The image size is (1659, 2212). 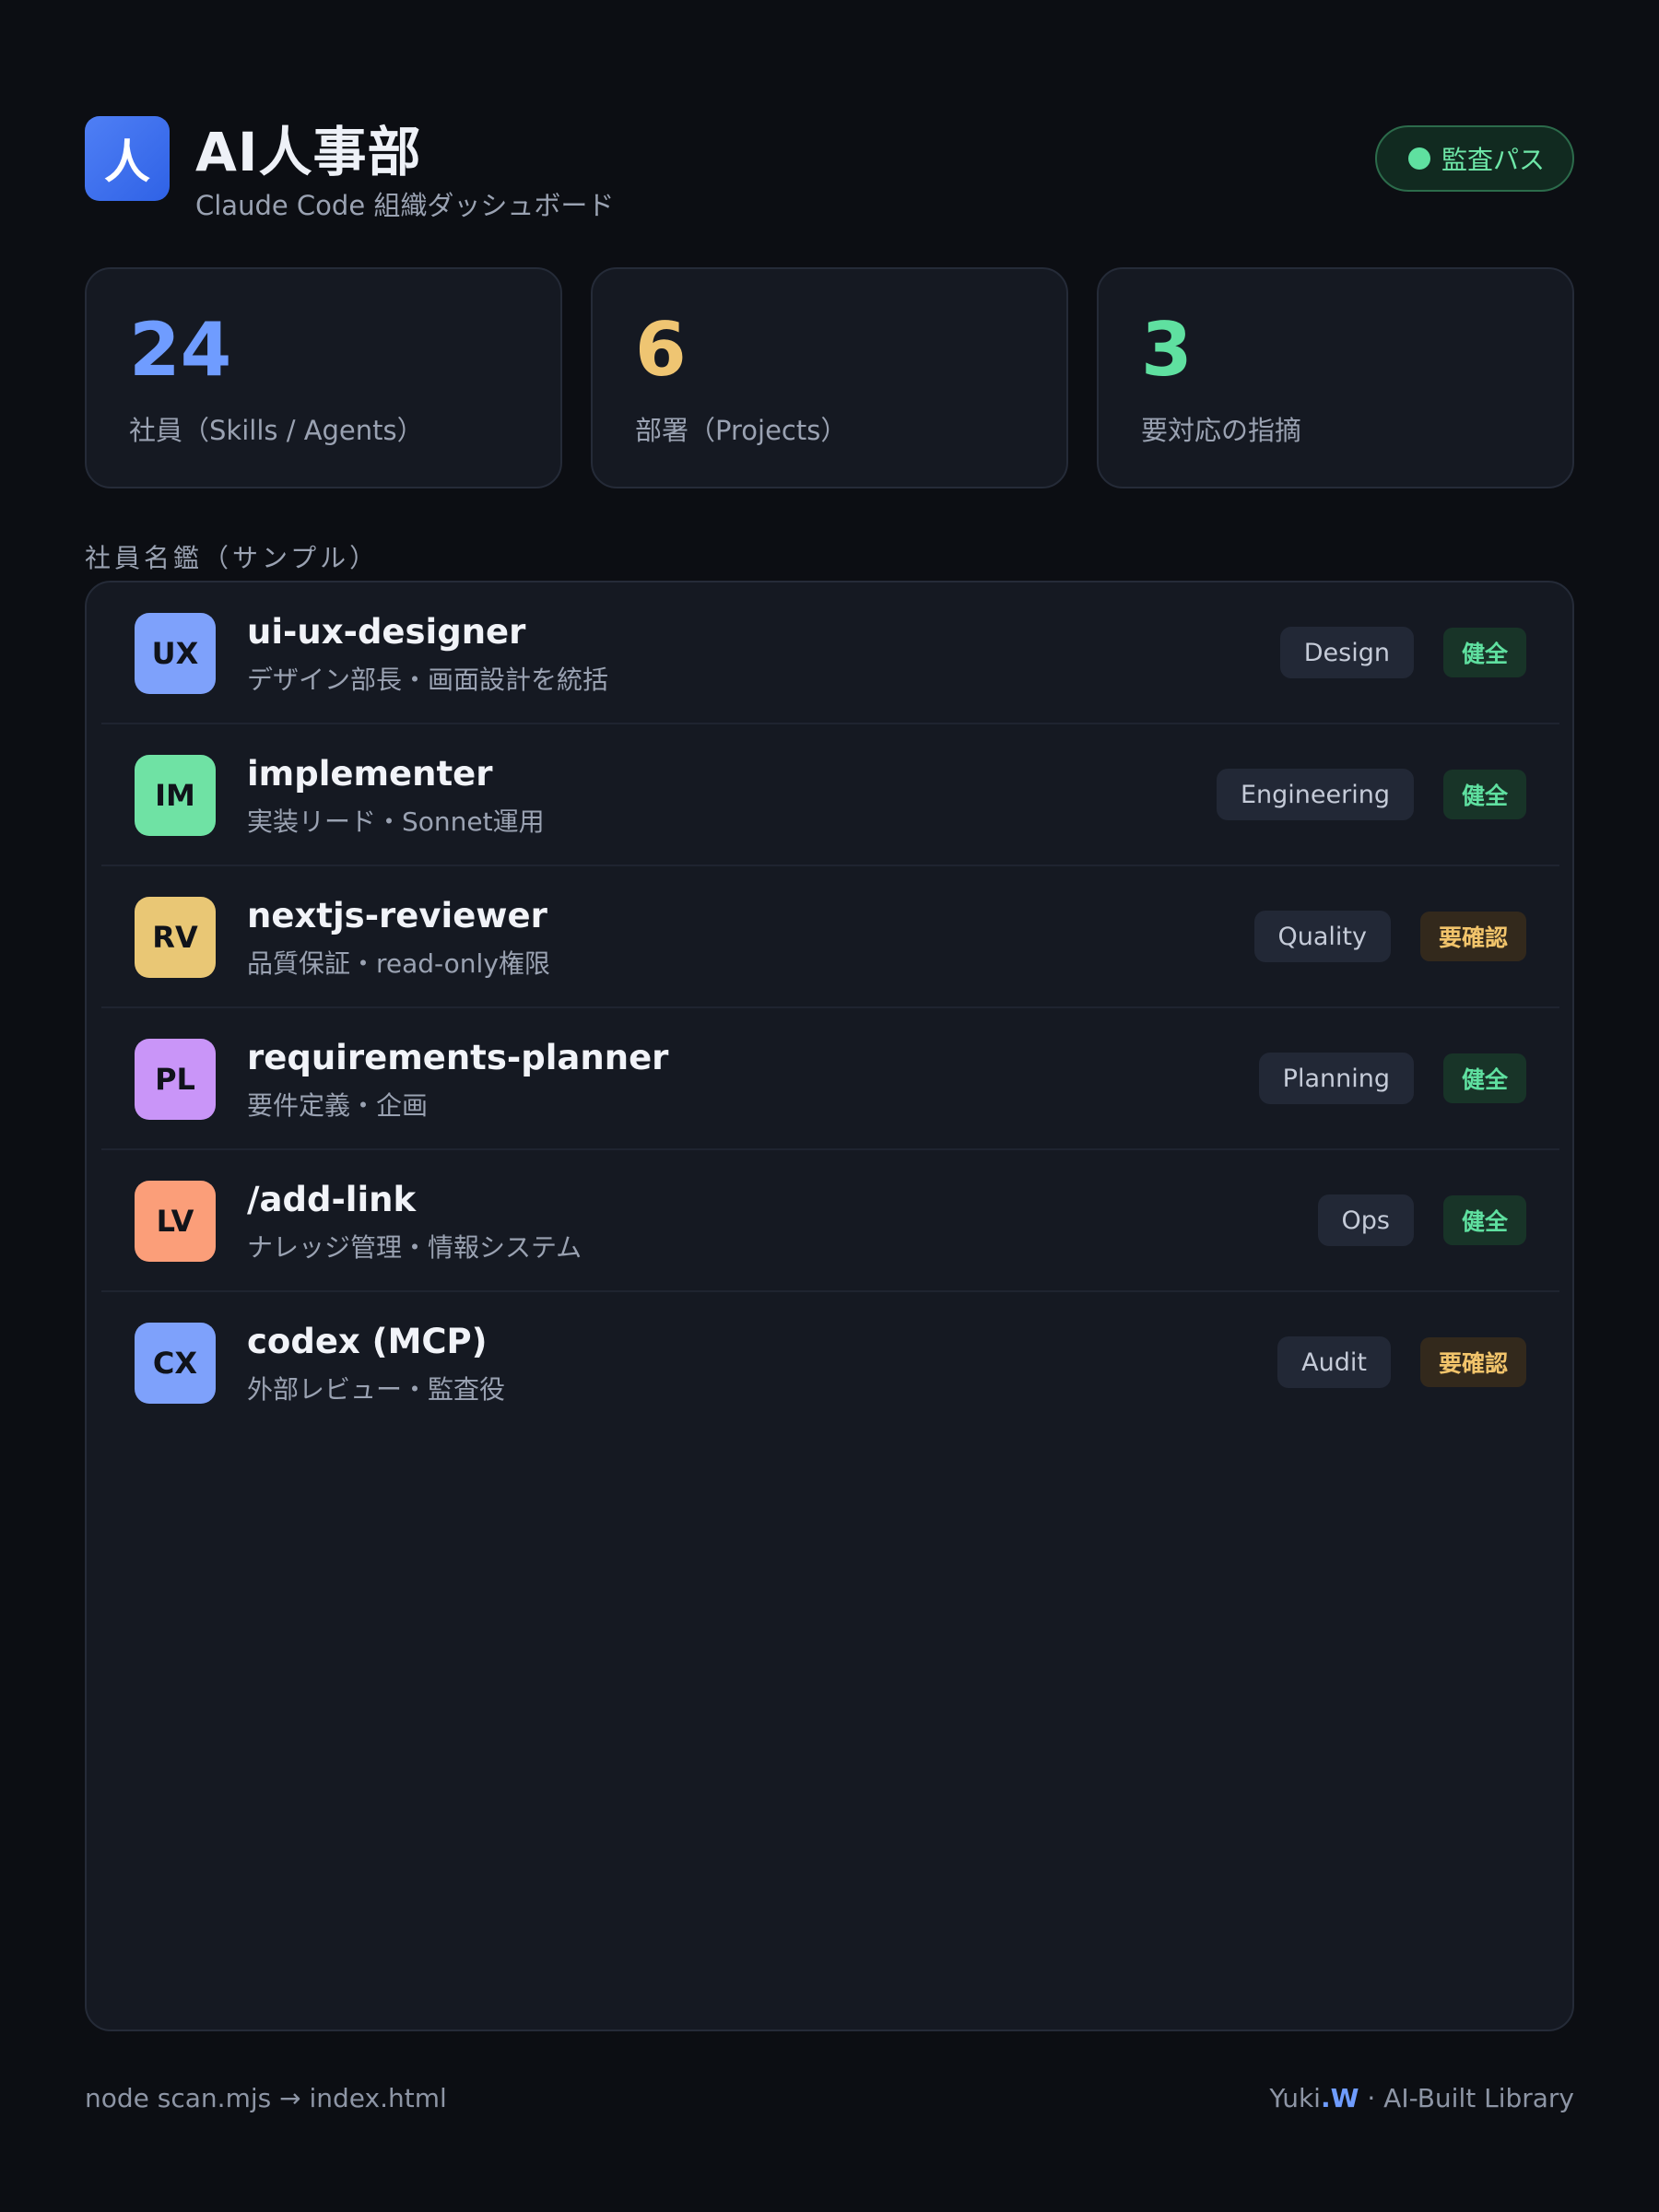 I want to click on member-tags: Planning 健全, so click(x=1392, y=1078).